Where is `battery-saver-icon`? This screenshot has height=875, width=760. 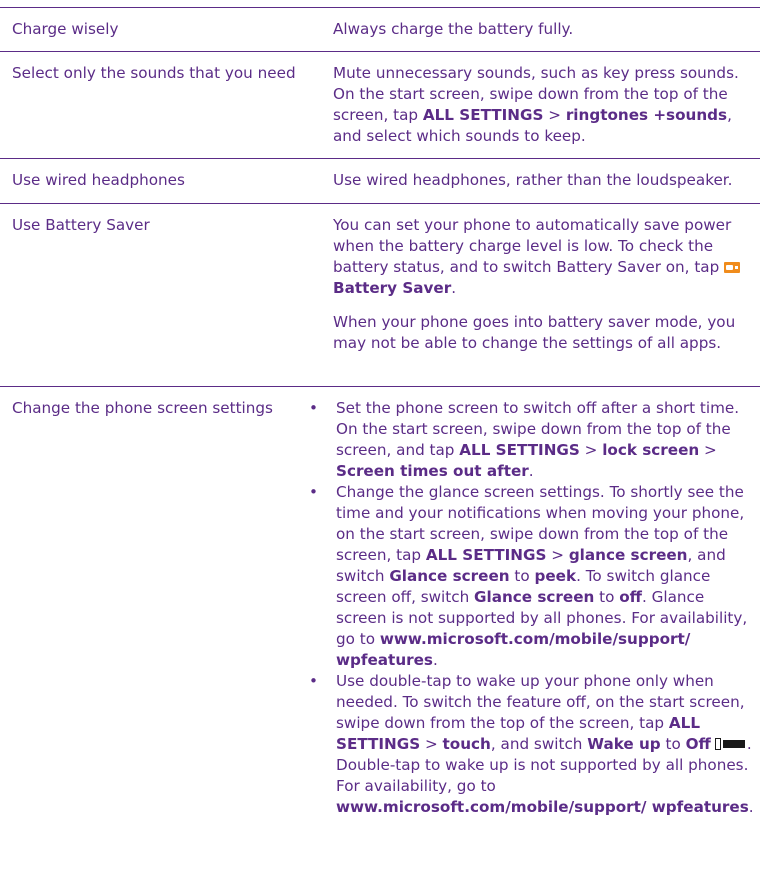 battery-saver-icon is located at coordinates (732, 267).